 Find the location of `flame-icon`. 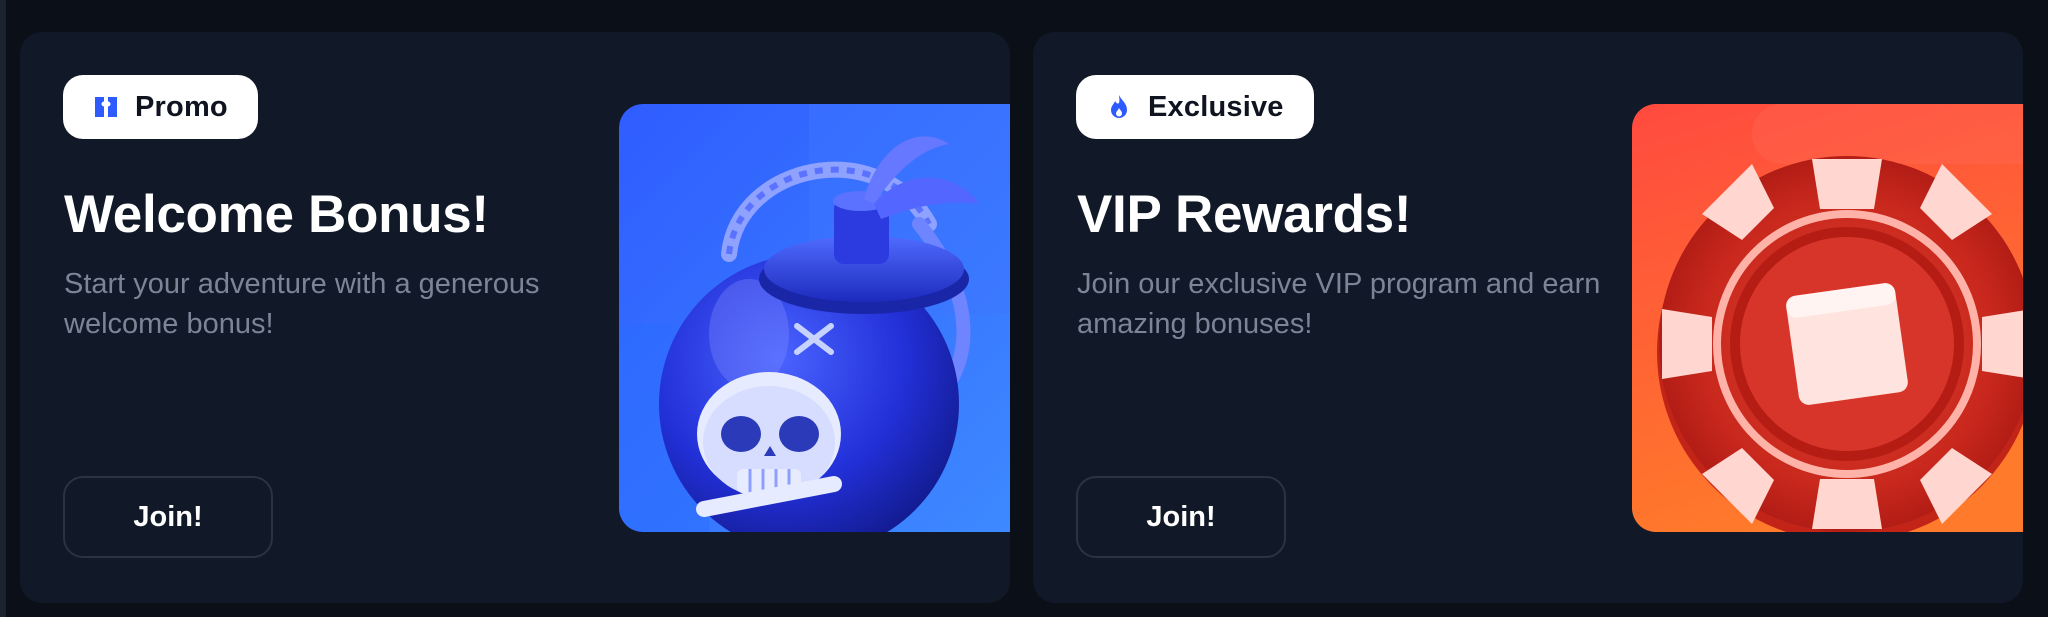

flame-icon is located at coordinates (1119, 106).